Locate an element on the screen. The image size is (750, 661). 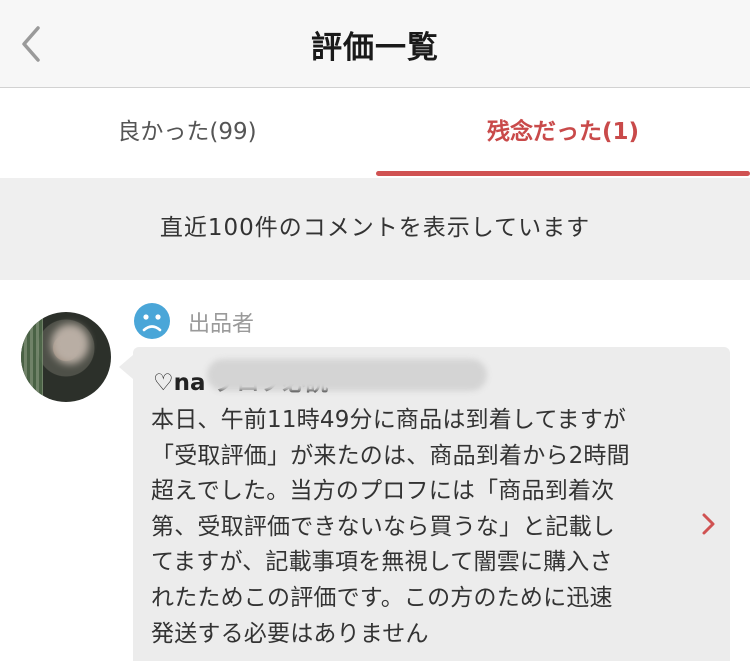
avatar-blurred-face is located at coordinates (70, 344).